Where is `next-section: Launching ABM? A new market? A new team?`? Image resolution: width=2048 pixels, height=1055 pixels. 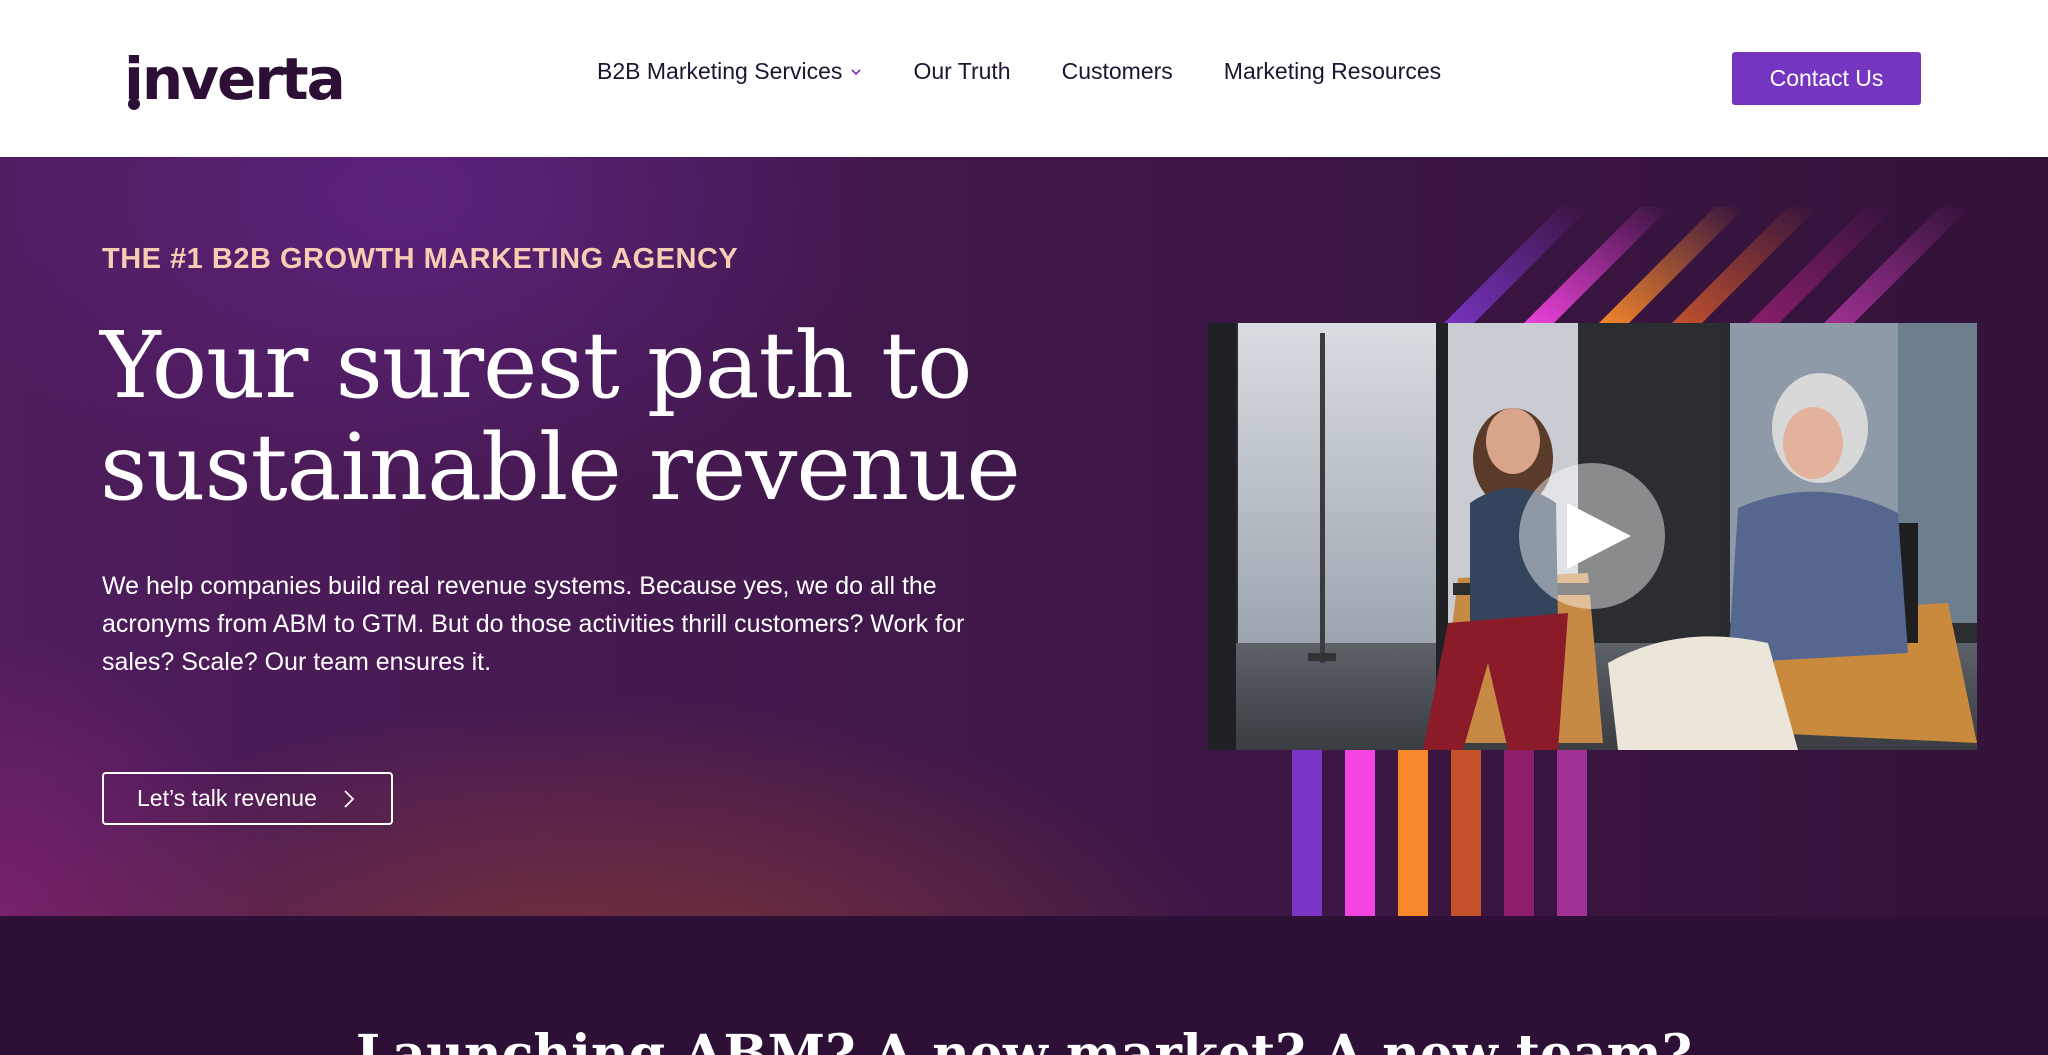 next-section: Launching ABM? A new market? A new team? is located at coordinates (1024, 985).